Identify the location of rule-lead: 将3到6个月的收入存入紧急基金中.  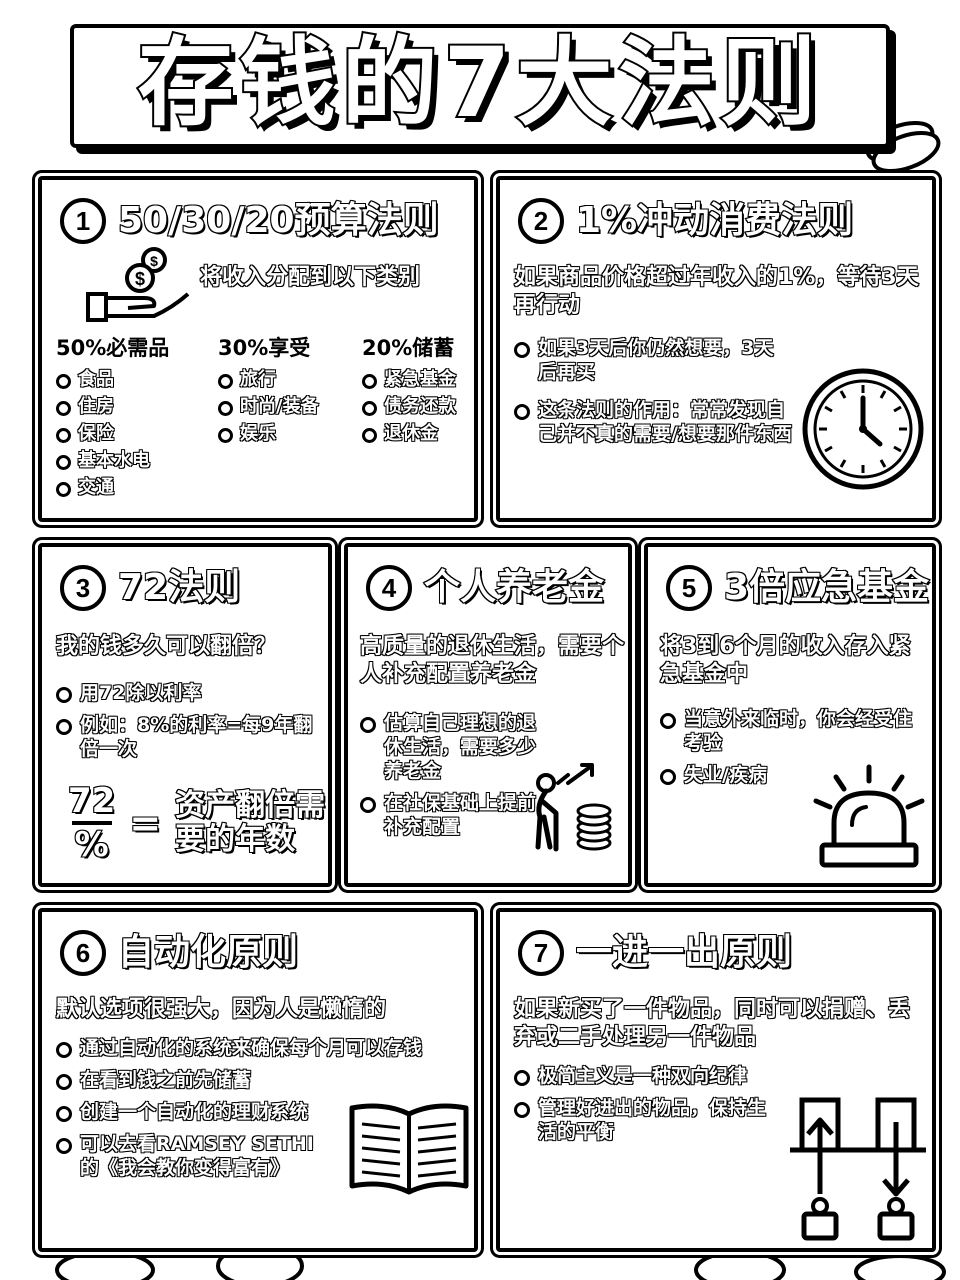
(785, 660).